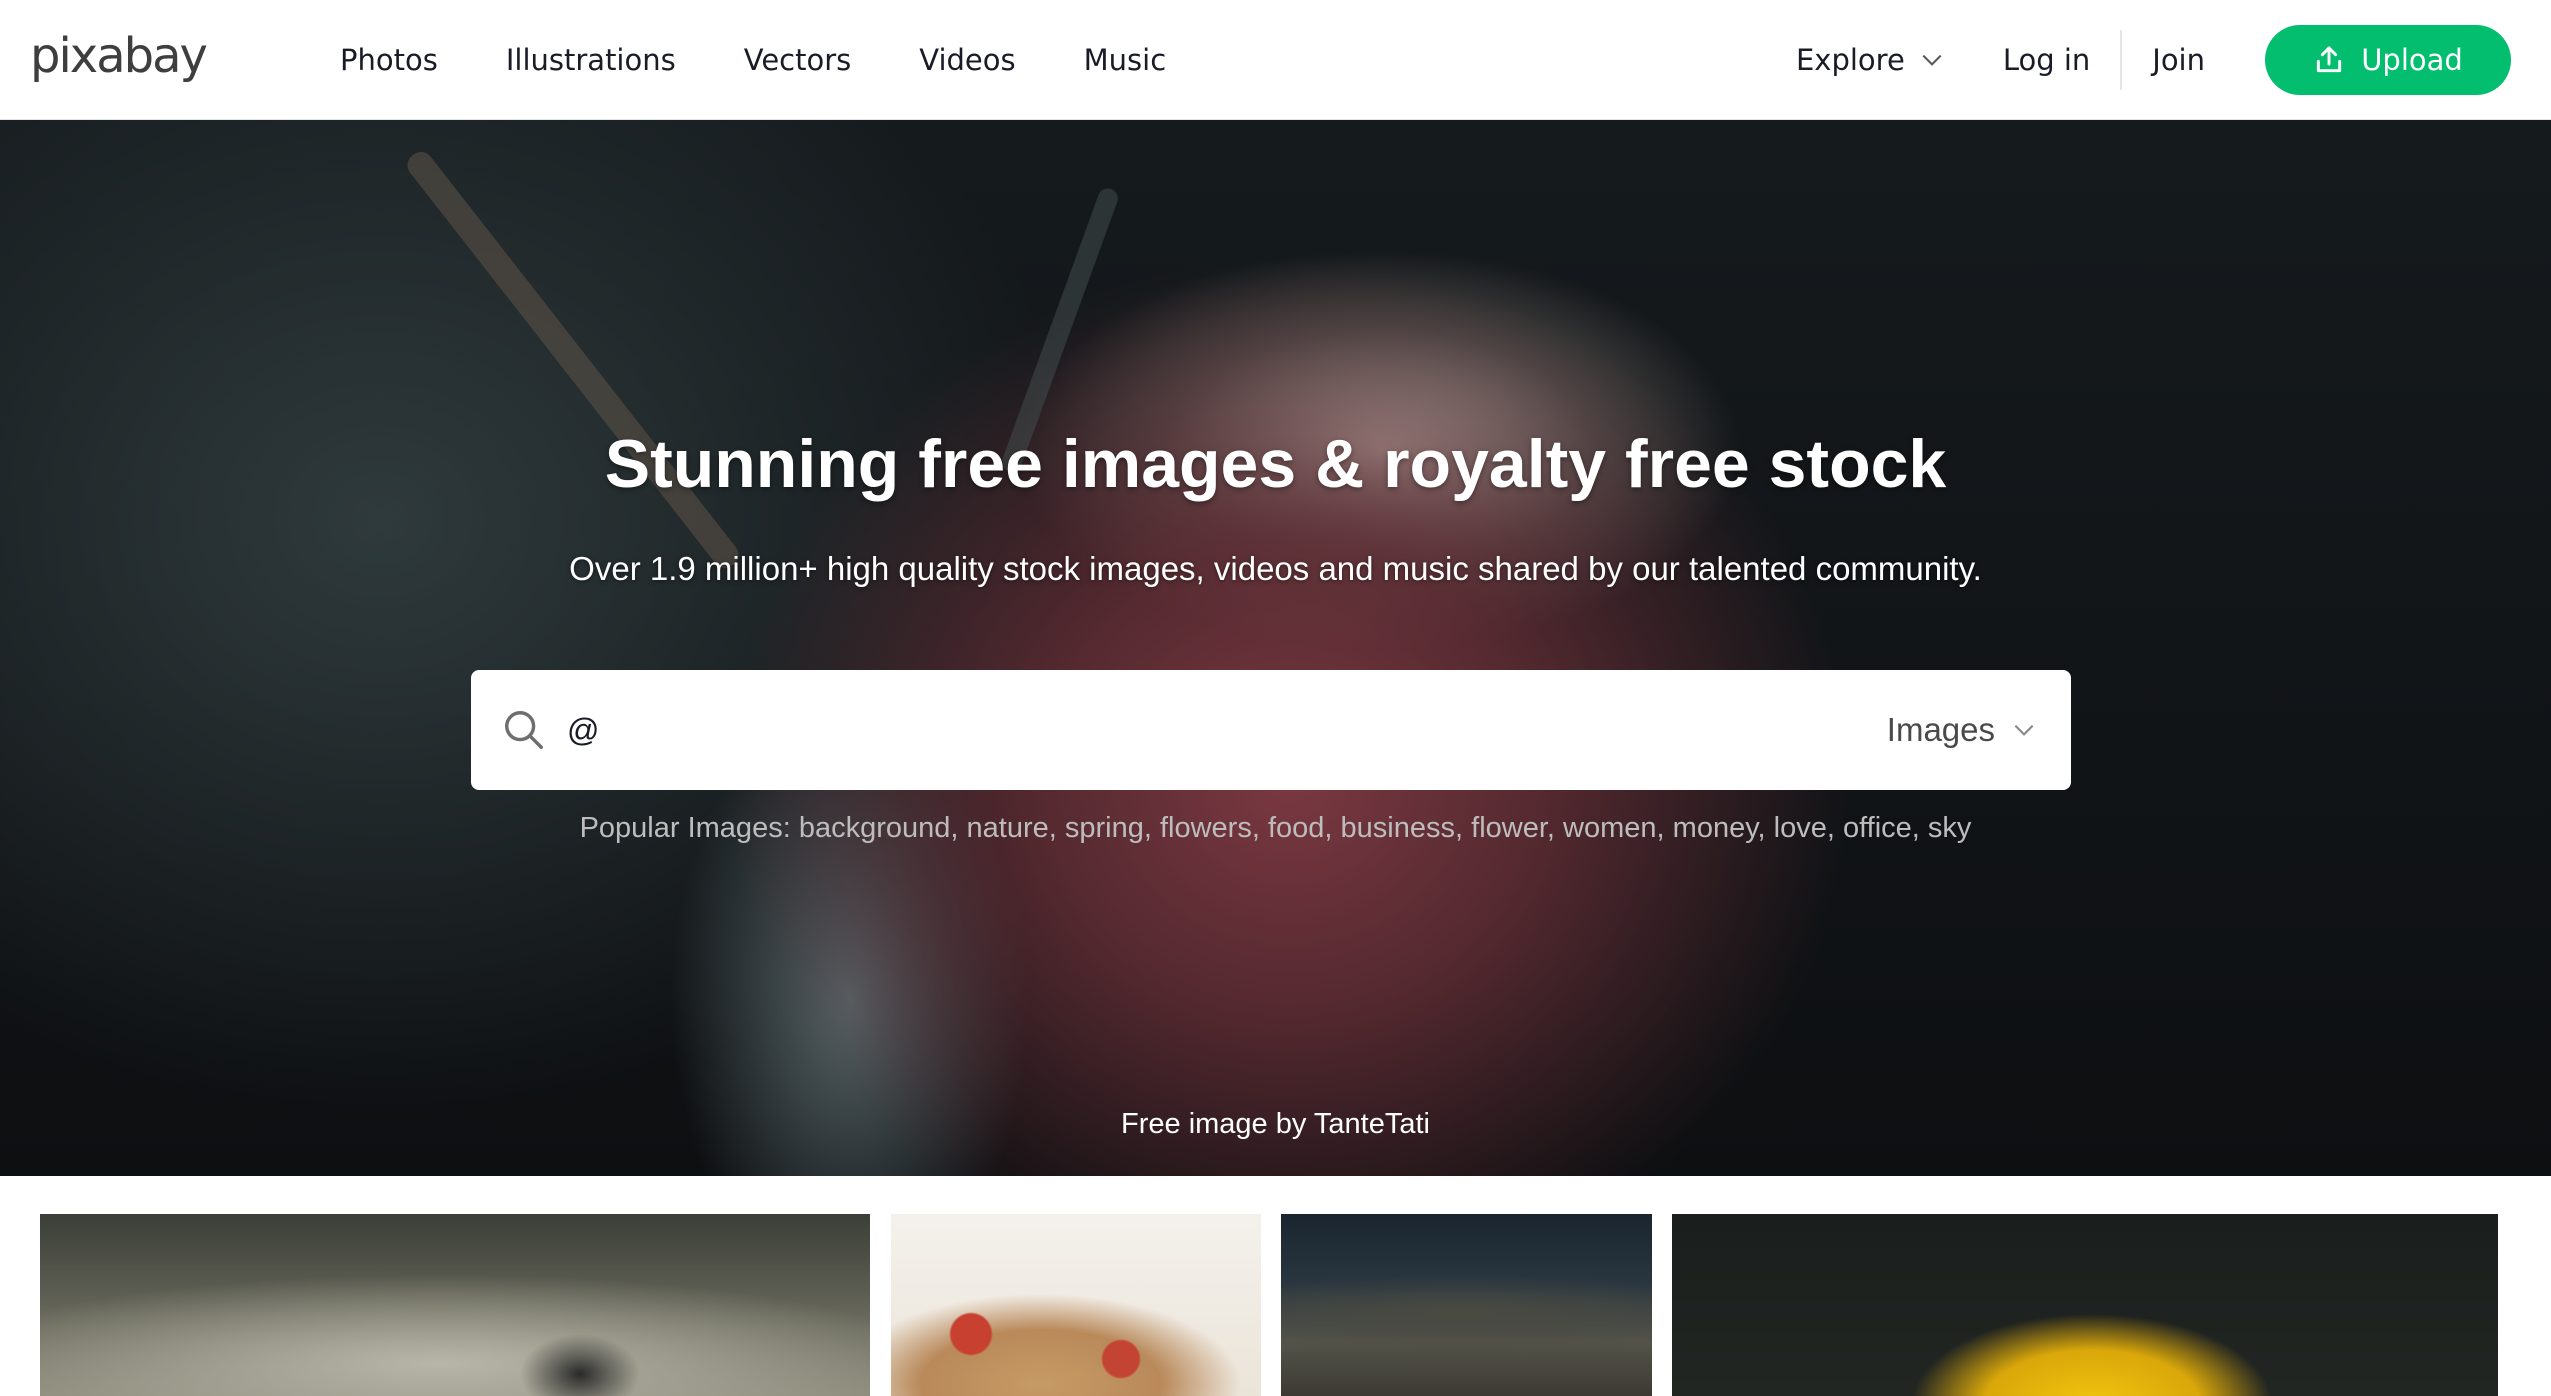 The width and height of the screenshot is (2551, 1396). Describe the element at coordinates (1877, 828) in the screenshot. I see `popular-tag: office` at that location.